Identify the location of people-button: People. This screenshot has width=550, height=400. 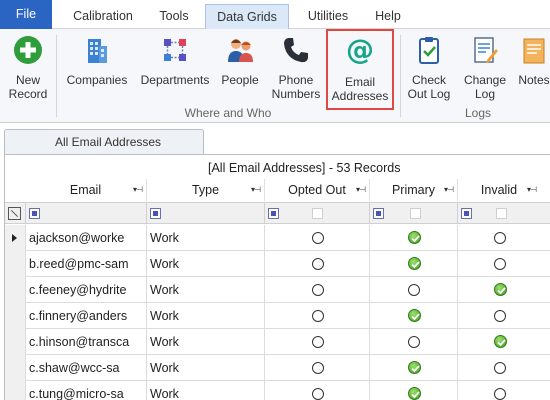
(240, 69).